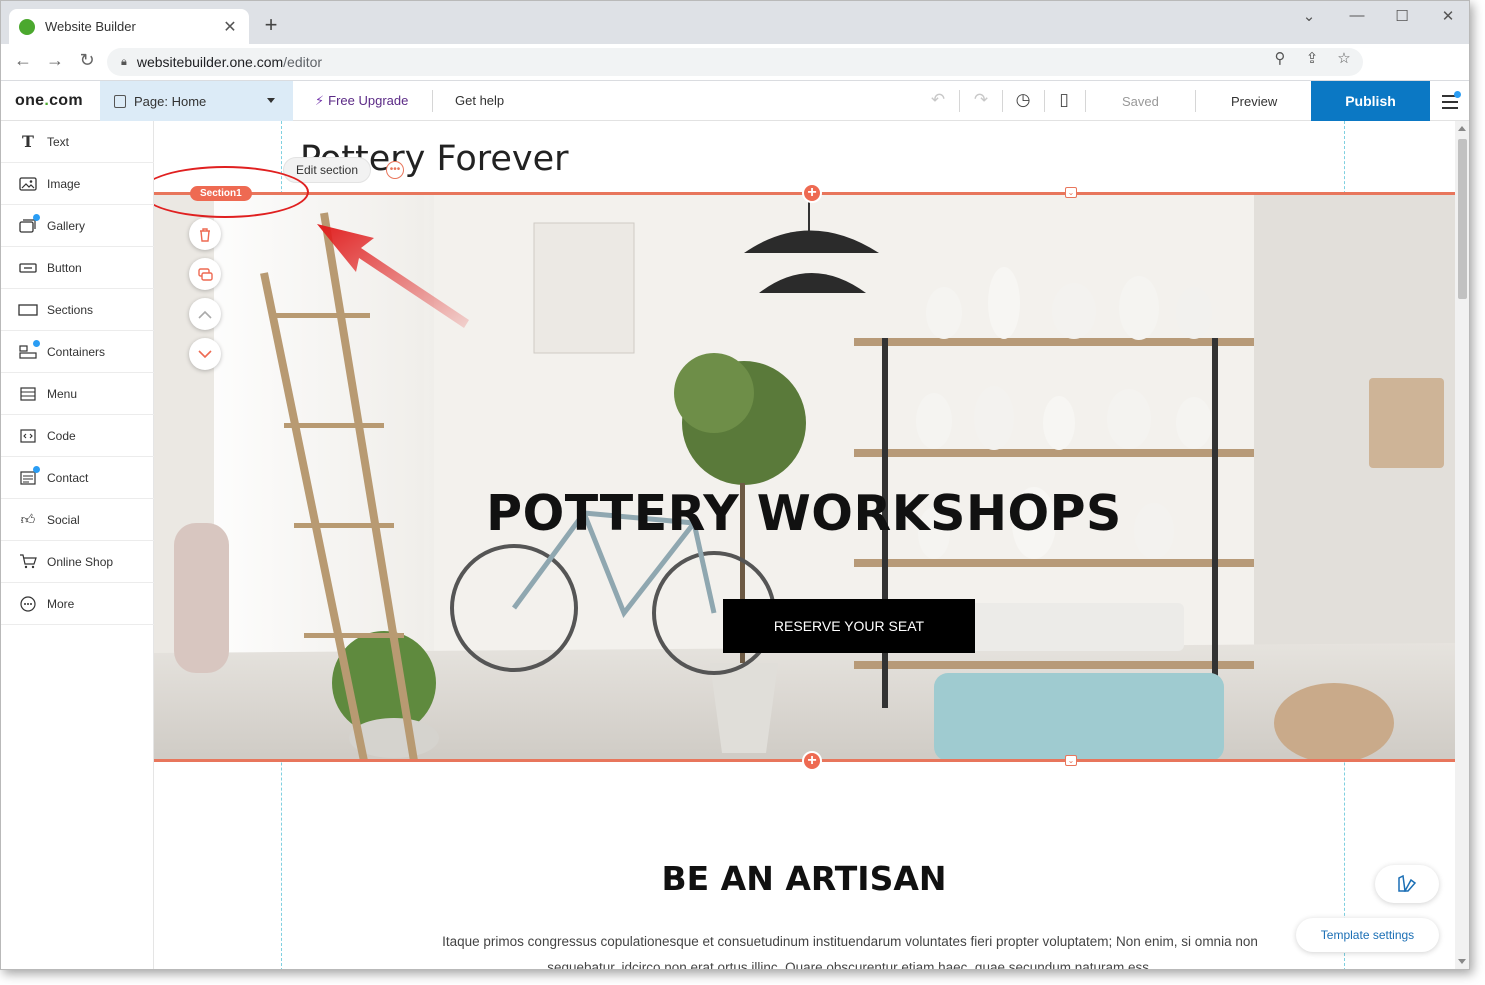 Image resolution: width=1485 pixels, height=985 pixels. What do you see at coordinates (1370, 101) in the screenshot?
I see `publish-button: Publish` at bounding box center [1370, 101].